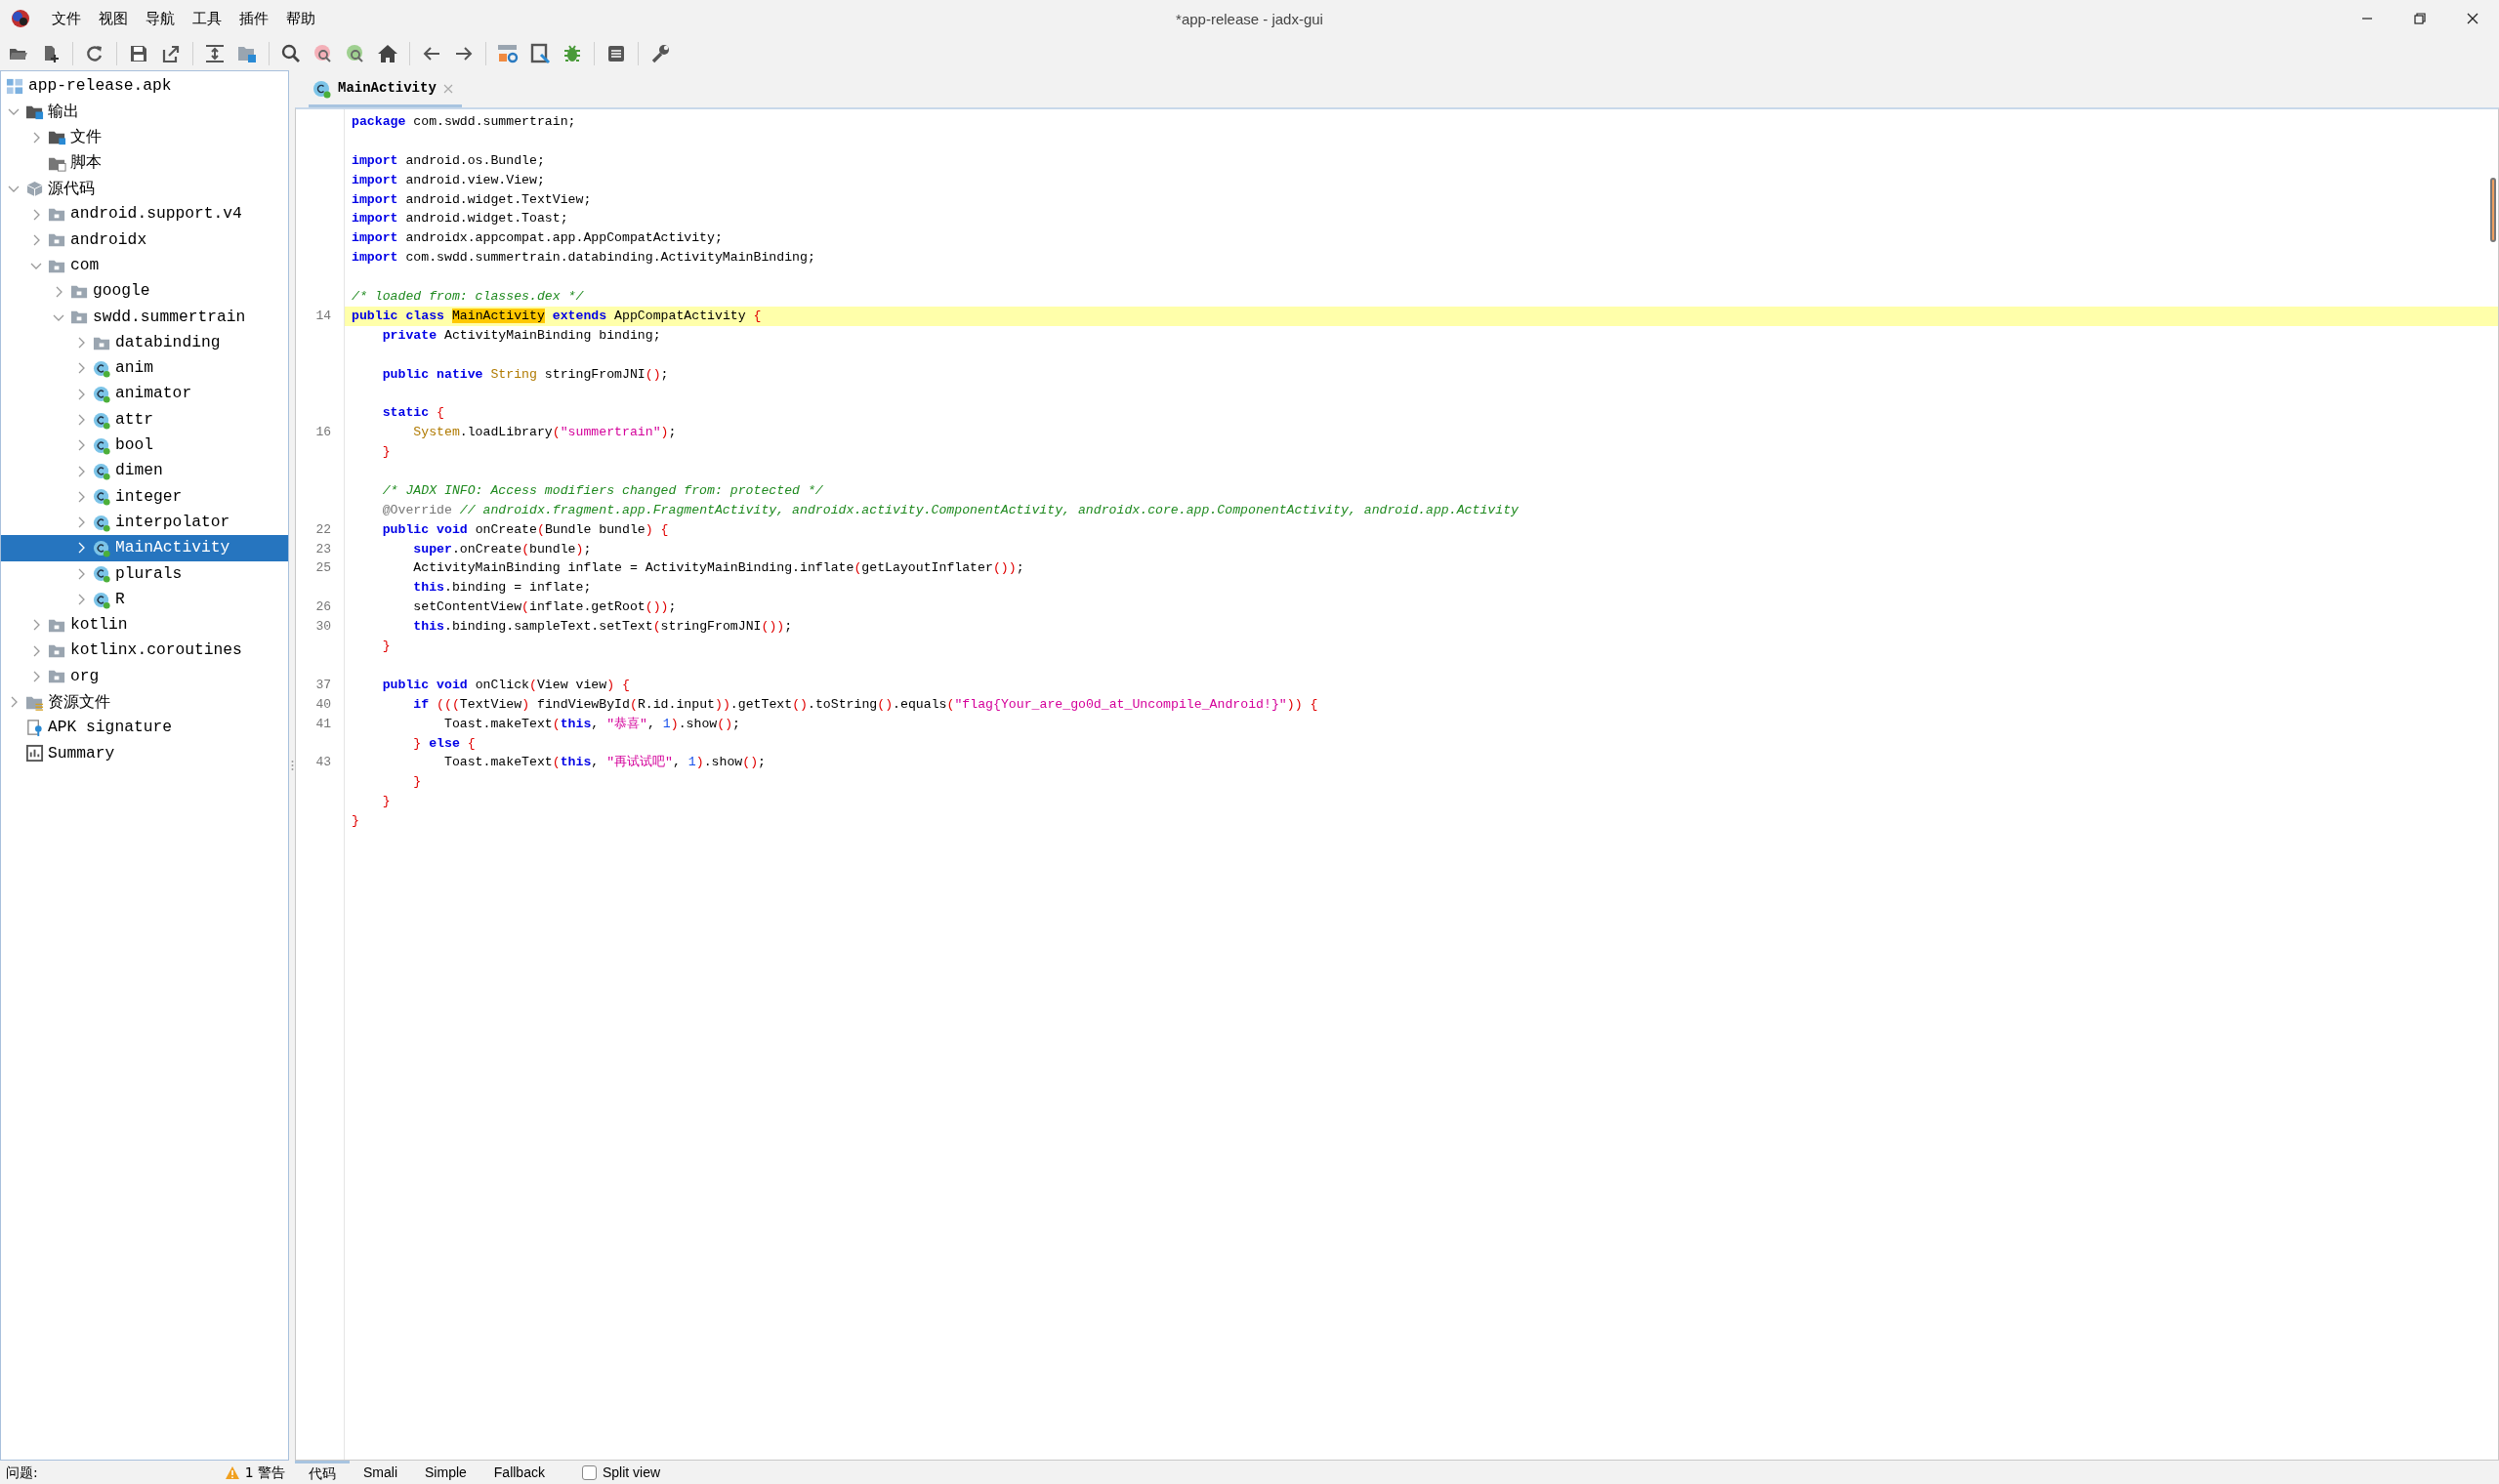  Describe the element at coordinates (323, 549) in the screenshot. I see `line-number: 23` at that location.